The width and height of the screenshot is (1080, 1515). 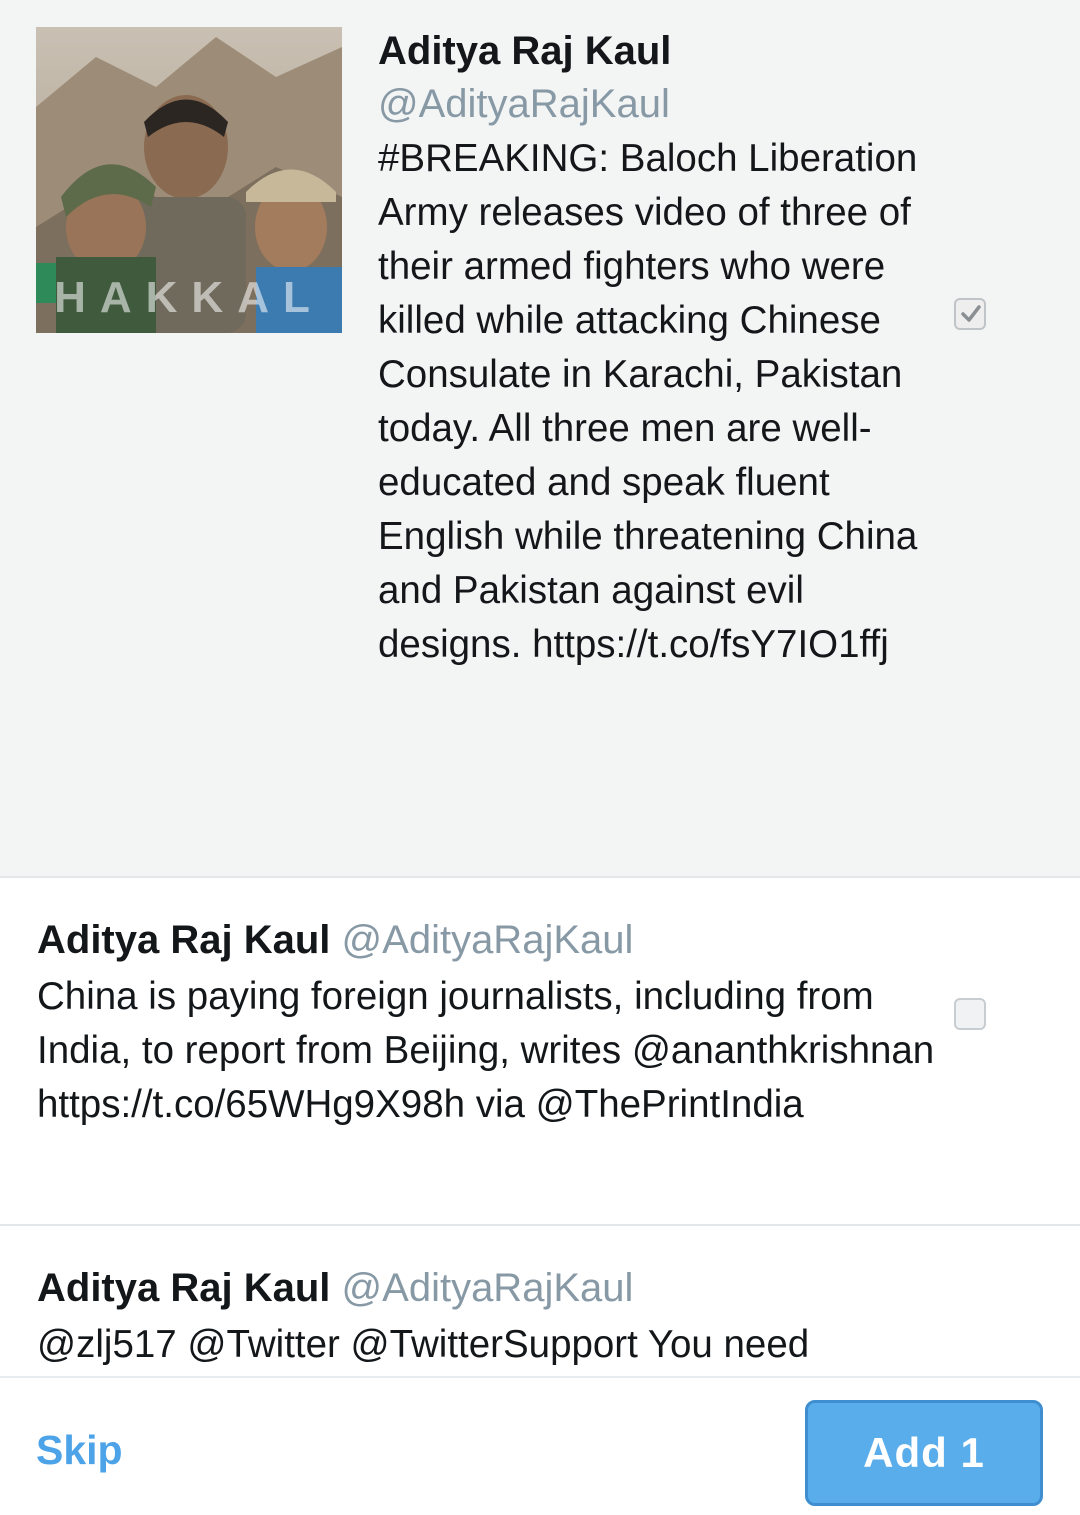 I want to click on image-watermark: HAKKAL, so click(x=189, y=297).